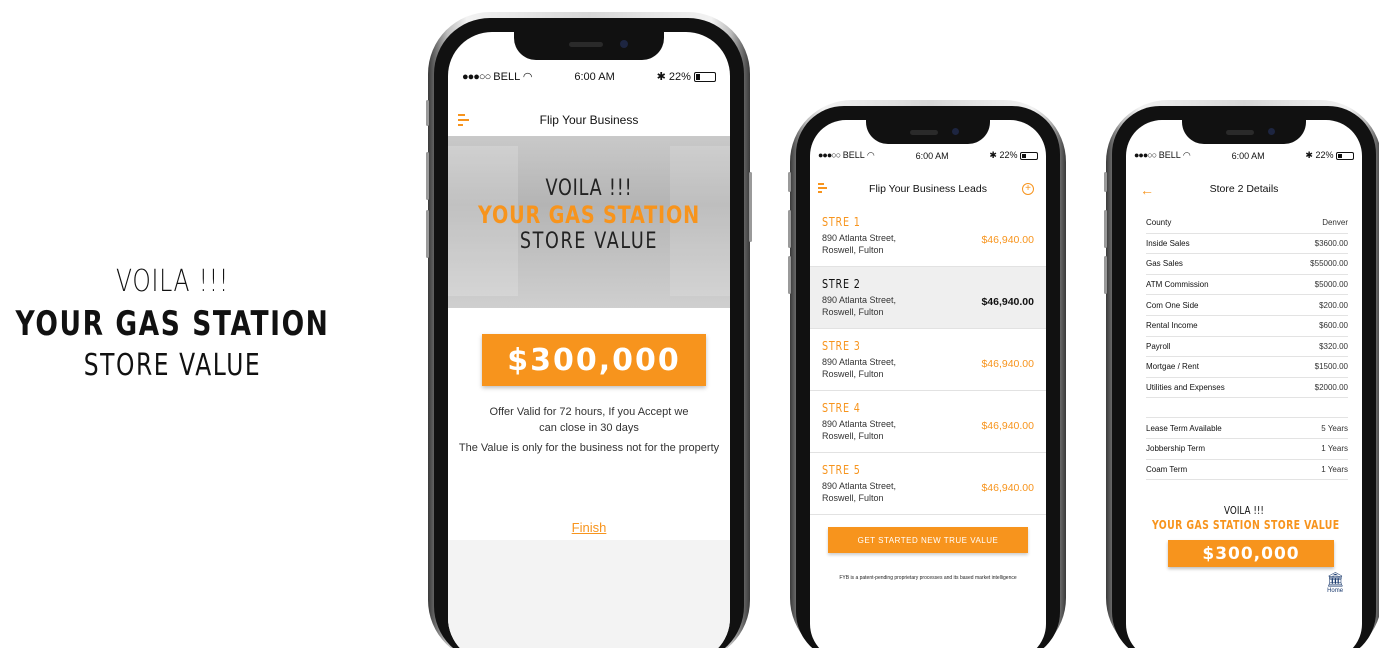  I want to click on detail-value: $5000.00, so click(1331, 285).